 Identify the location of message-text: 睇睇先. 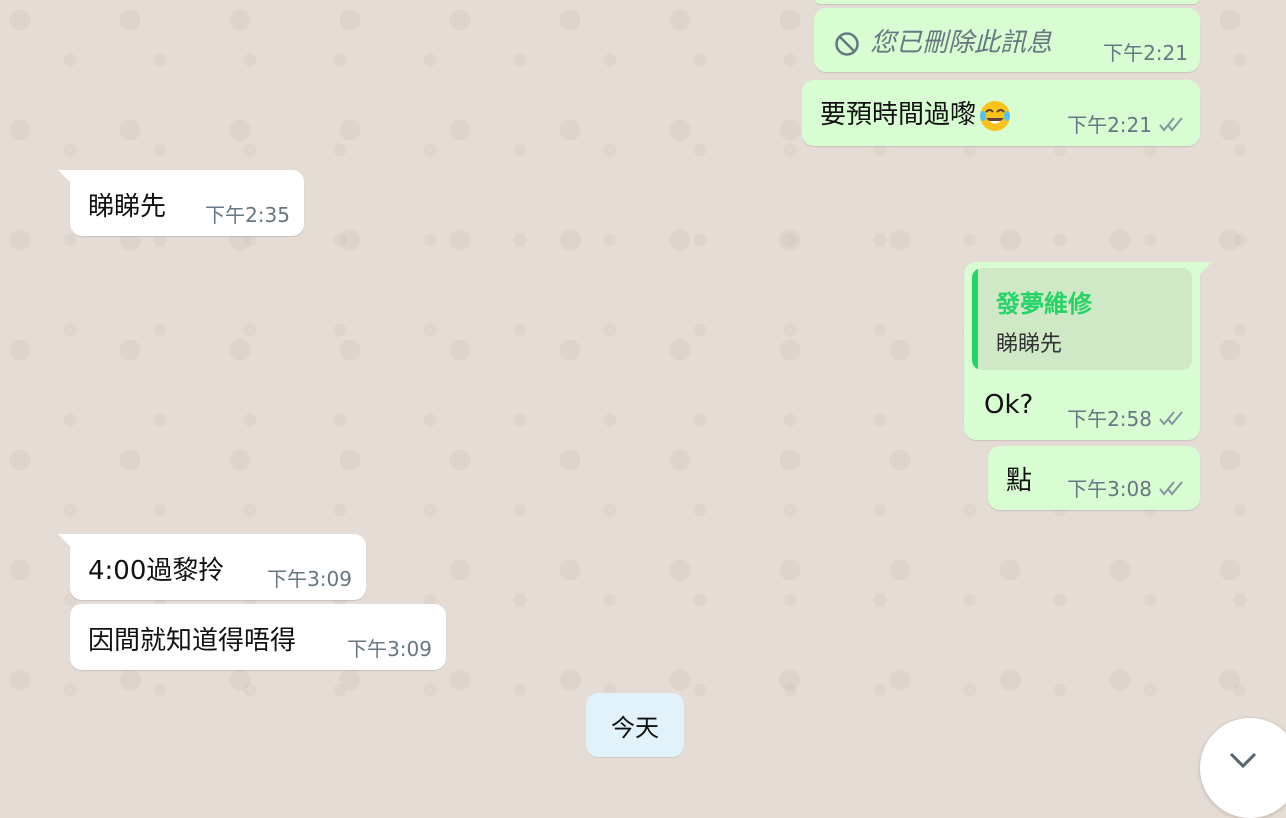
(127, 207).